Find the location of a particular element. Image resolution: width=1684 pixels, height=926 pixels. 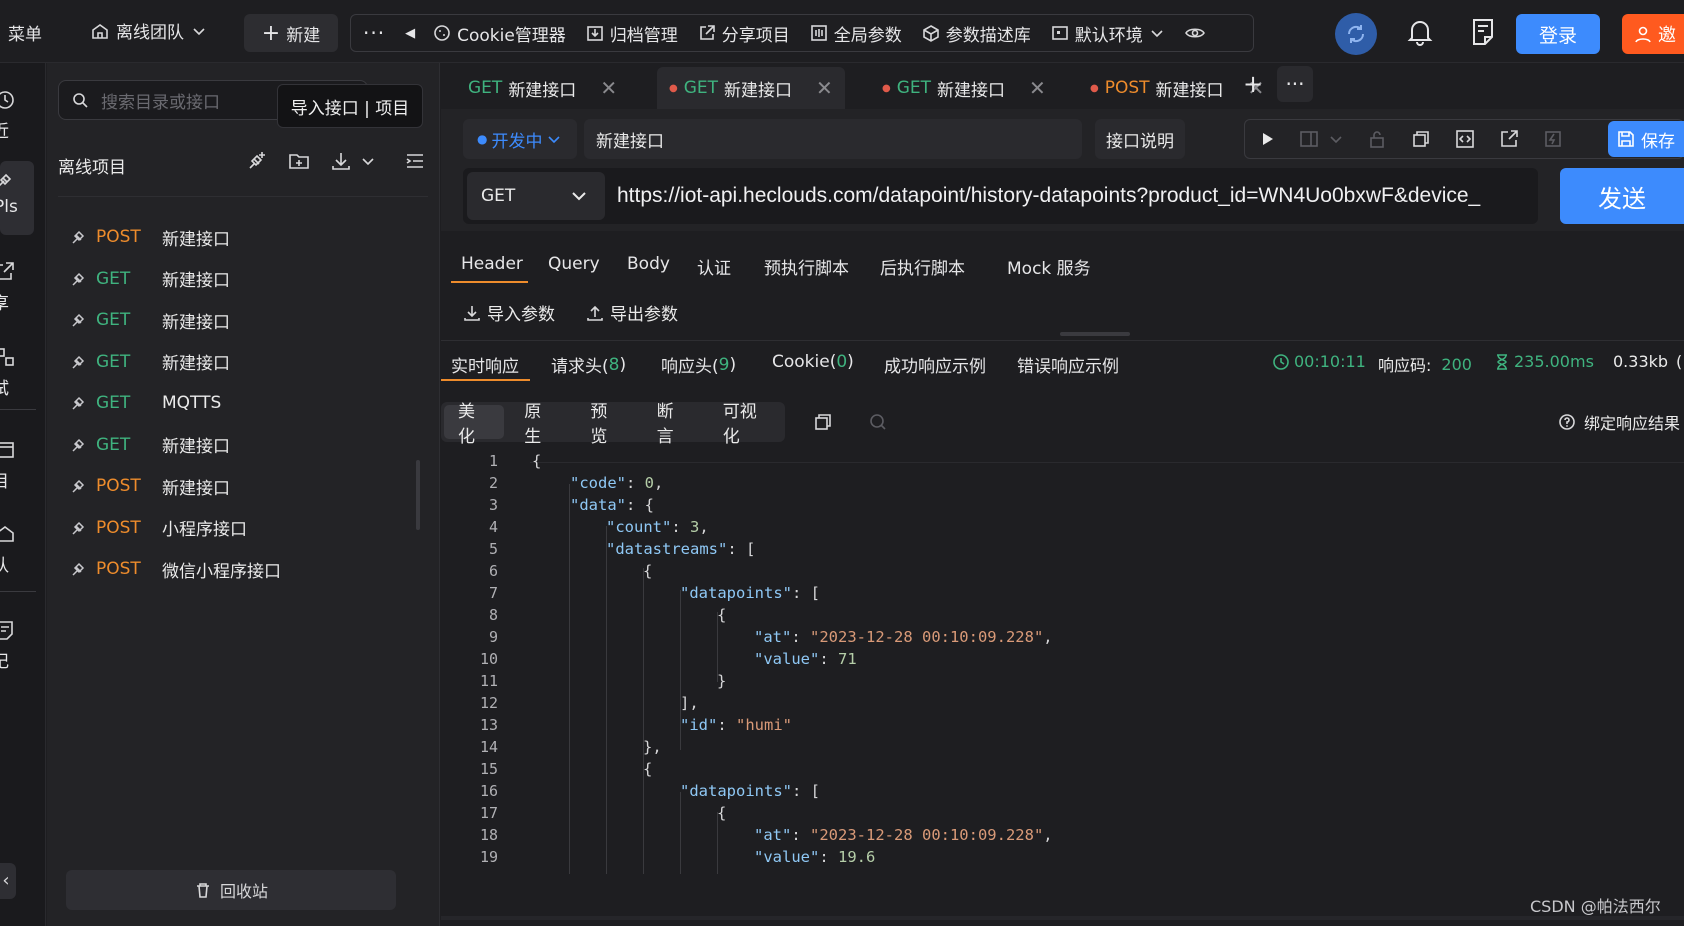

team-selector: 离线团队 is located at coordinates (149, 30).